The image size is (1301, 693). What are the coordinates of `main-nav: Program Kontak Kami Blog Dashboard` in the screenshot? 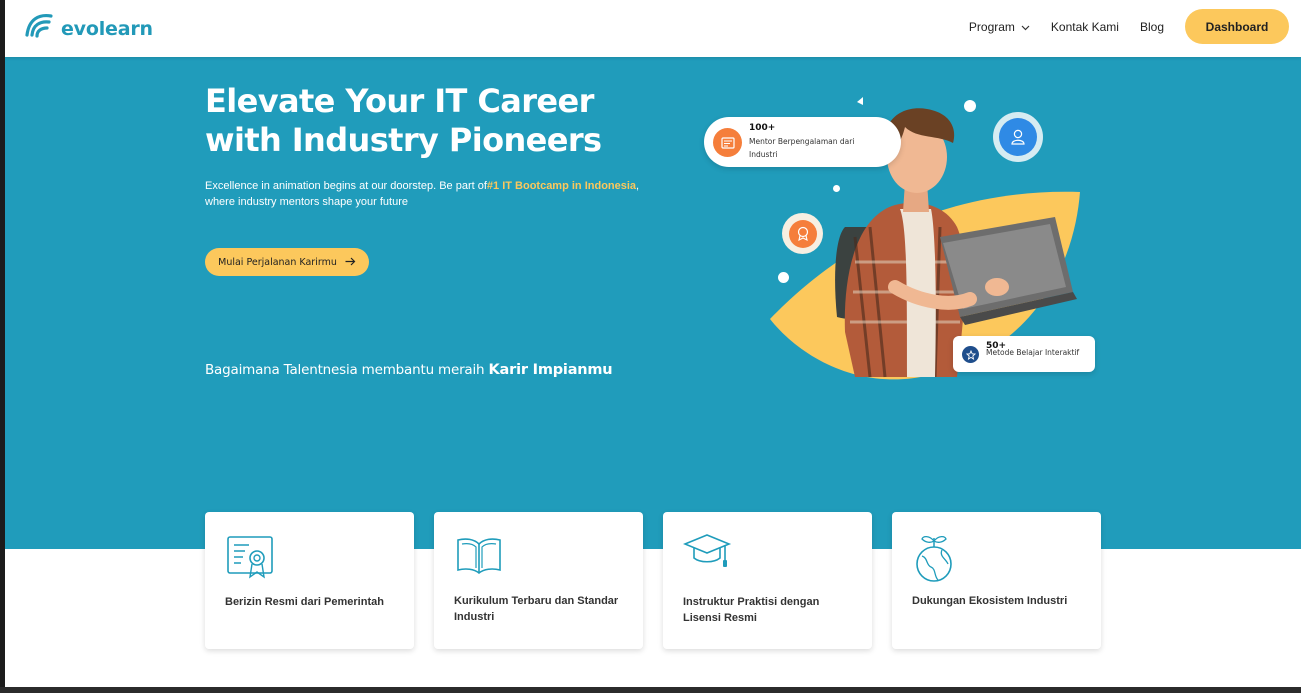 It's located at (1129, 26).